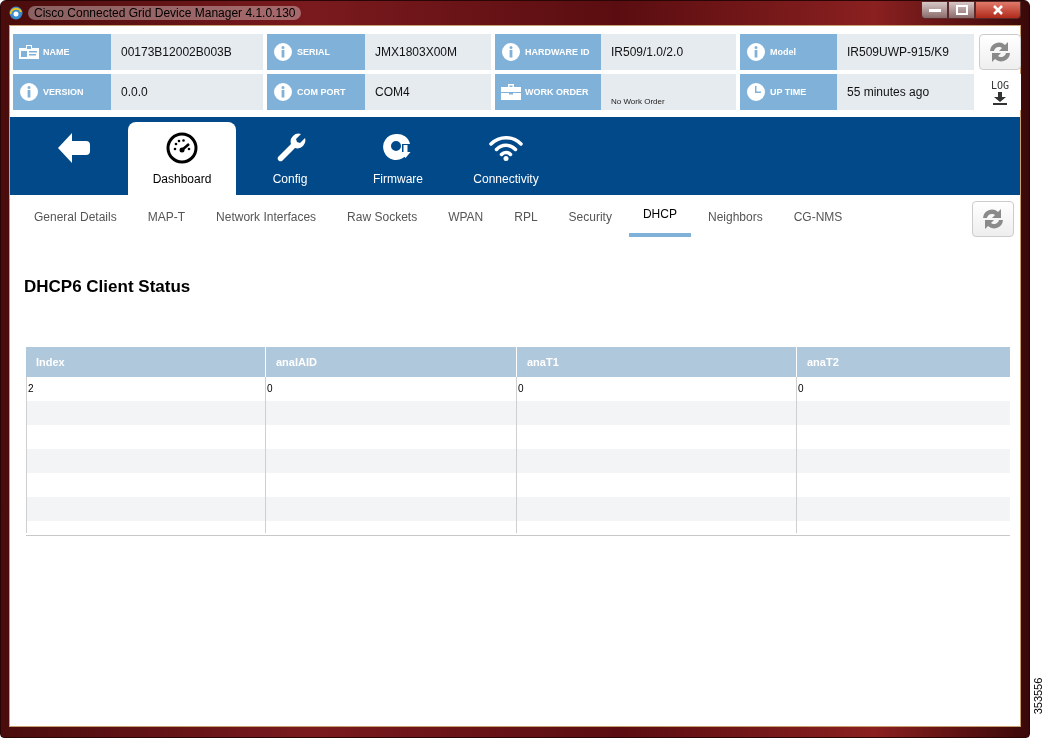 The image size is (1045, 740). Describe the element at coordinates (905, 92) in the screenshot. I see `field-value: 55 minutes ago` at that location.